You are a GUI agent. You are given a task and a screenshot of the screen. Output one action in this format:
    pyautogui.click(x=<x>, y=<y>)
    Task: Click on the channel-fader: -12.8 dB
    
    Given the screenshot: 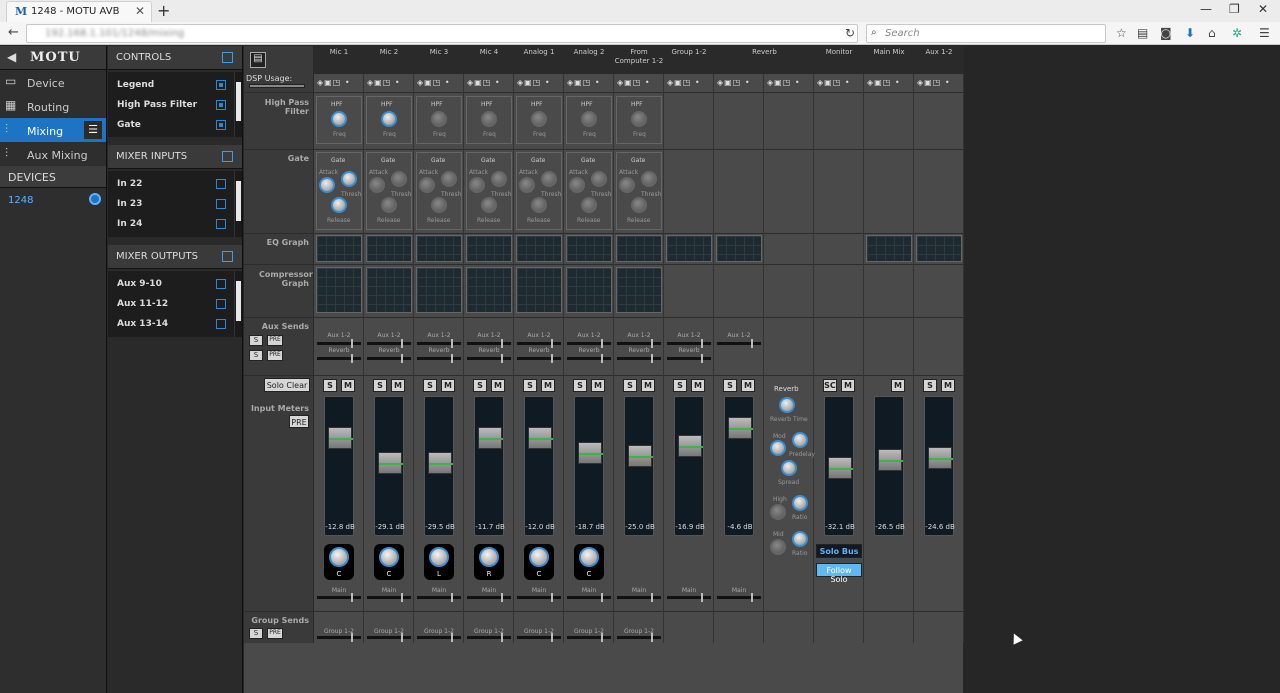 What is the action you would take?
    pyautogui.click(x=339, y=466)
    